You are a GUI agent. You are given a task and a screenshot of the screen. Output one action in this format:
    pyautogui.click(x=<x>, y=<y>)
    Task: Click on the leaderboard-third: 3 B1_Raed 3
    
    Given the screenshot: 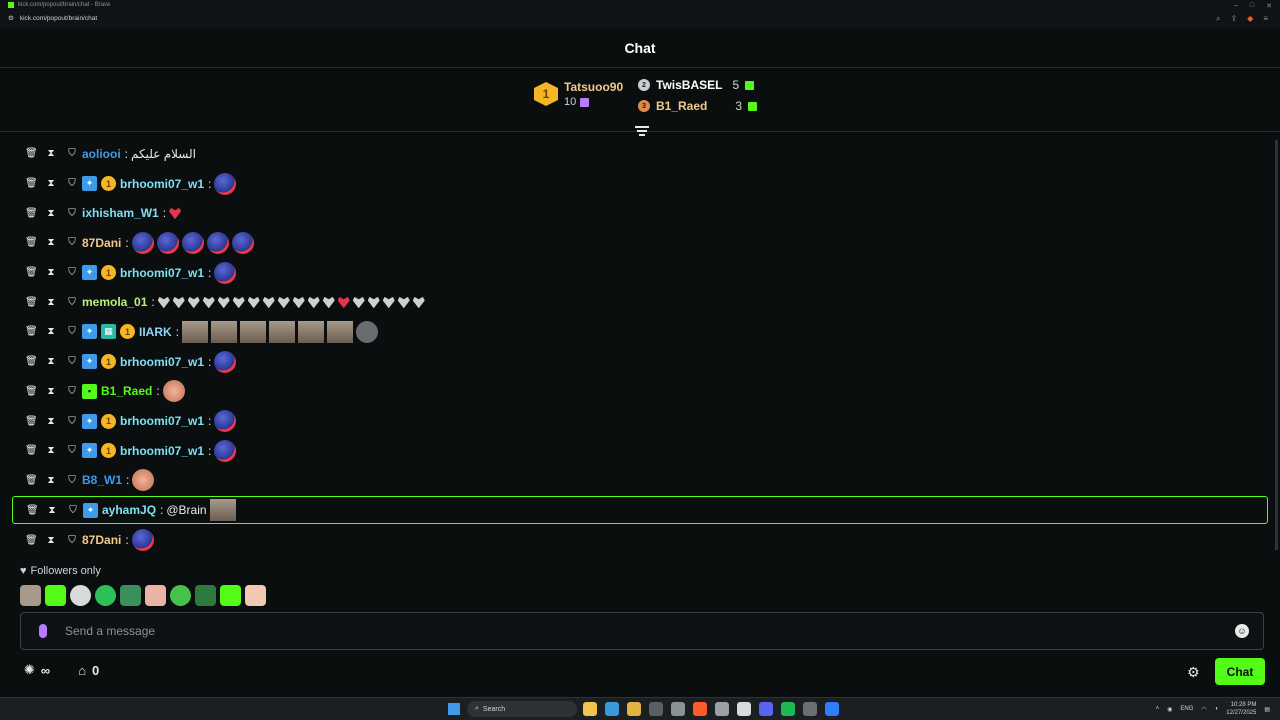 What is the action you would take?
    pyautogui.click(x=698, y=106)
    